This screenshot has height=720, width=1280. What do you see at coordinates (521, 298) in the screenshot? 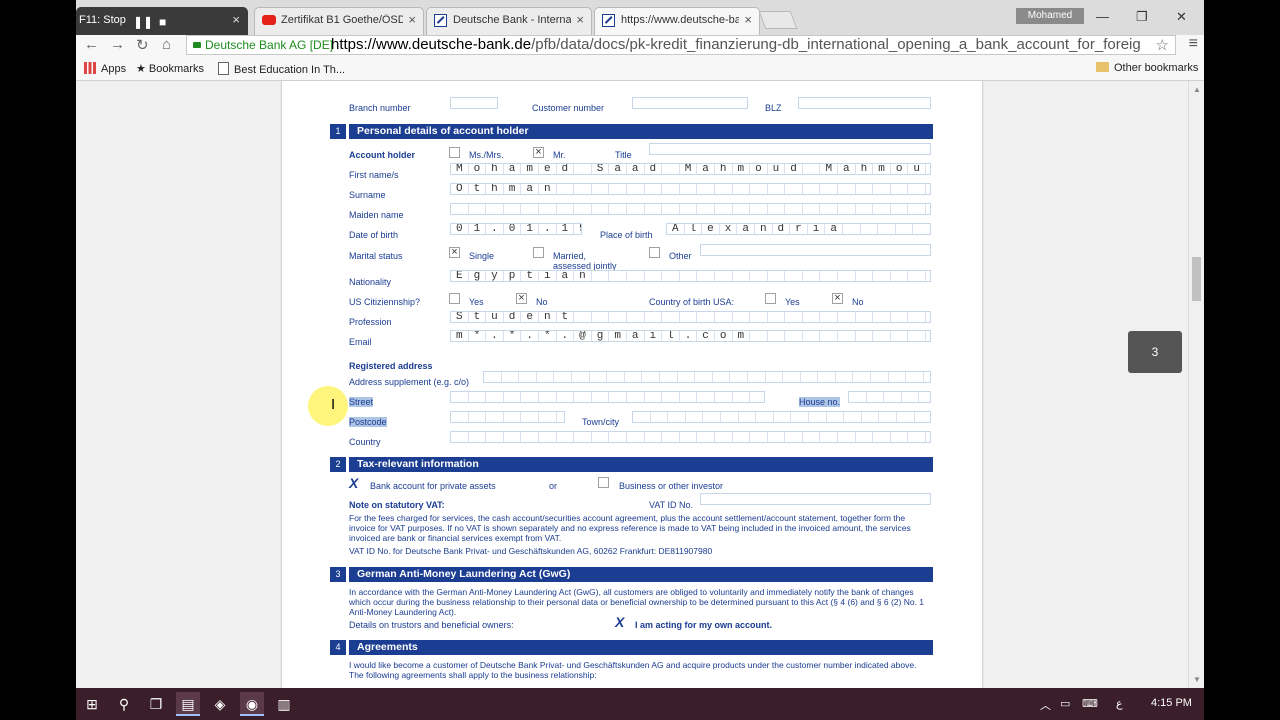
I see `us-citizen-no-checkbox: ×` at bounding box center [521, 298].